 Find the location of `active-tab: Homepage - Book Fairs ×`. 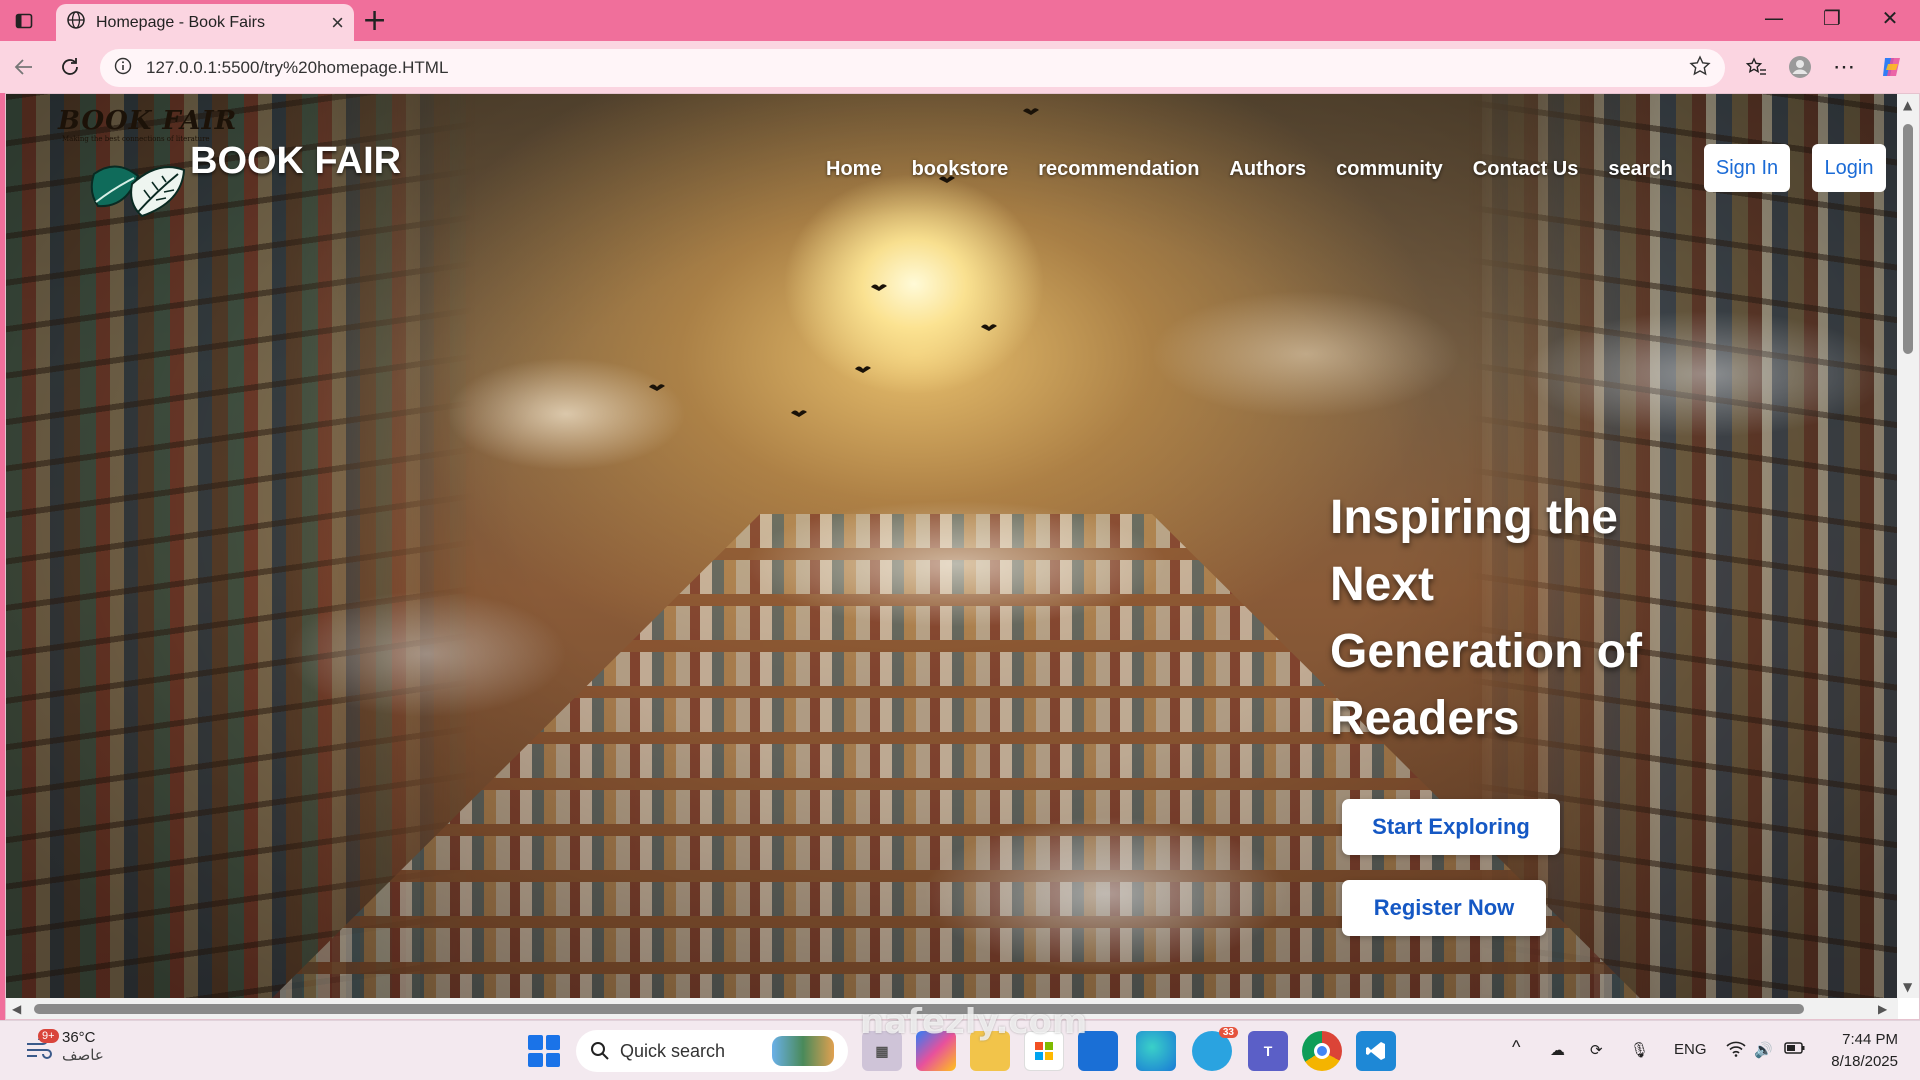

active-tab: Homepage - Book Fairs × is located at coordinates (205, 22).